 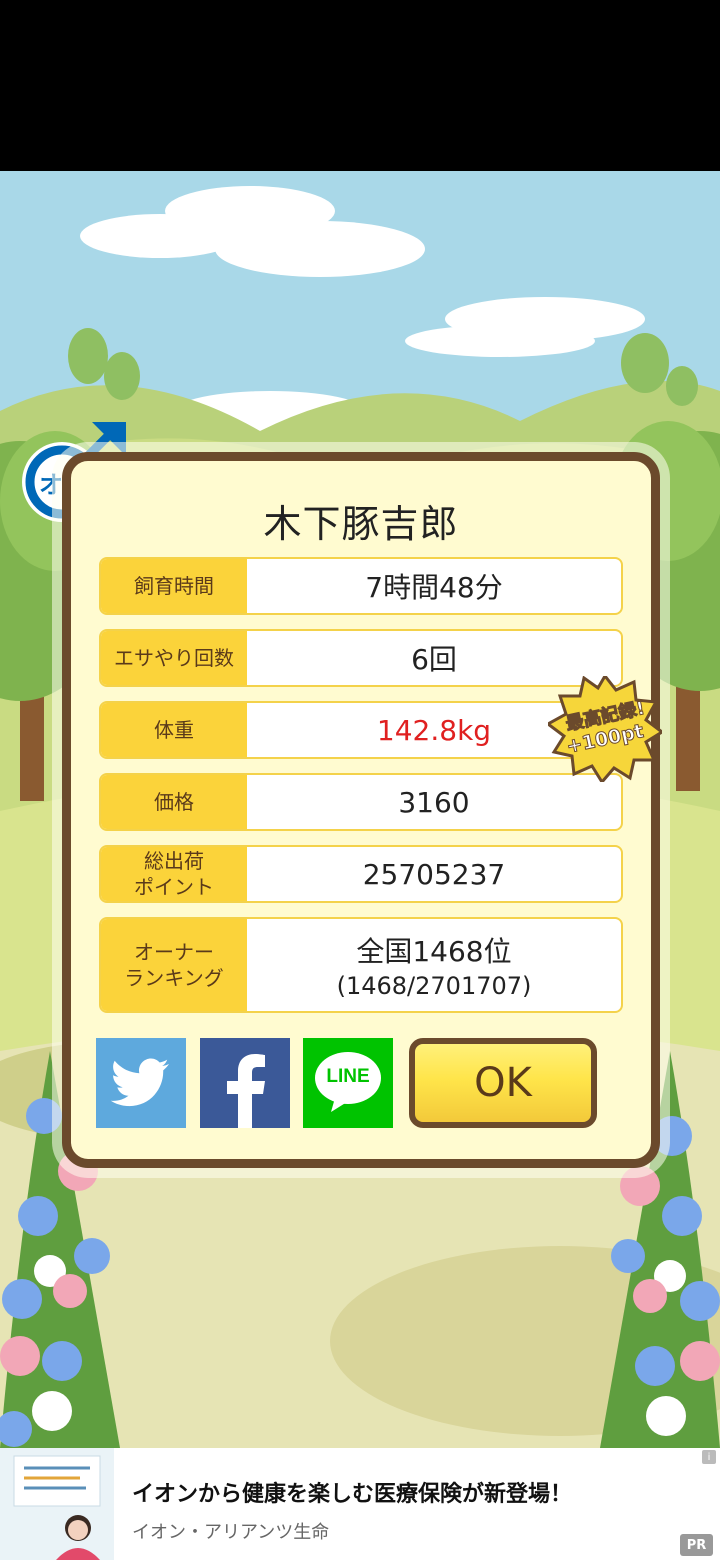 What do you see at coordinates (174, 874) in the screenshot?
I see `stat-label: 総出荷 ポイント` at bounding box center [174, 874].